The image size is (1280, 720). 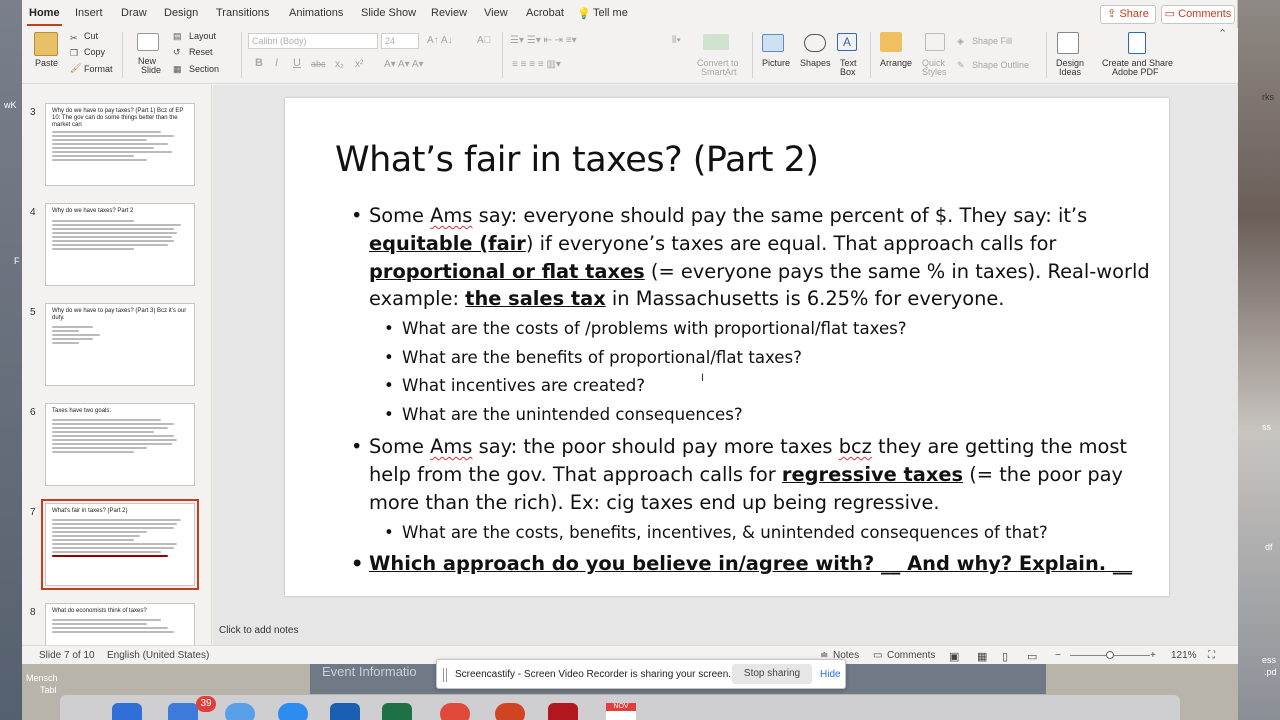 I want to click on share-label: Share, so click(x=1134, y=14).